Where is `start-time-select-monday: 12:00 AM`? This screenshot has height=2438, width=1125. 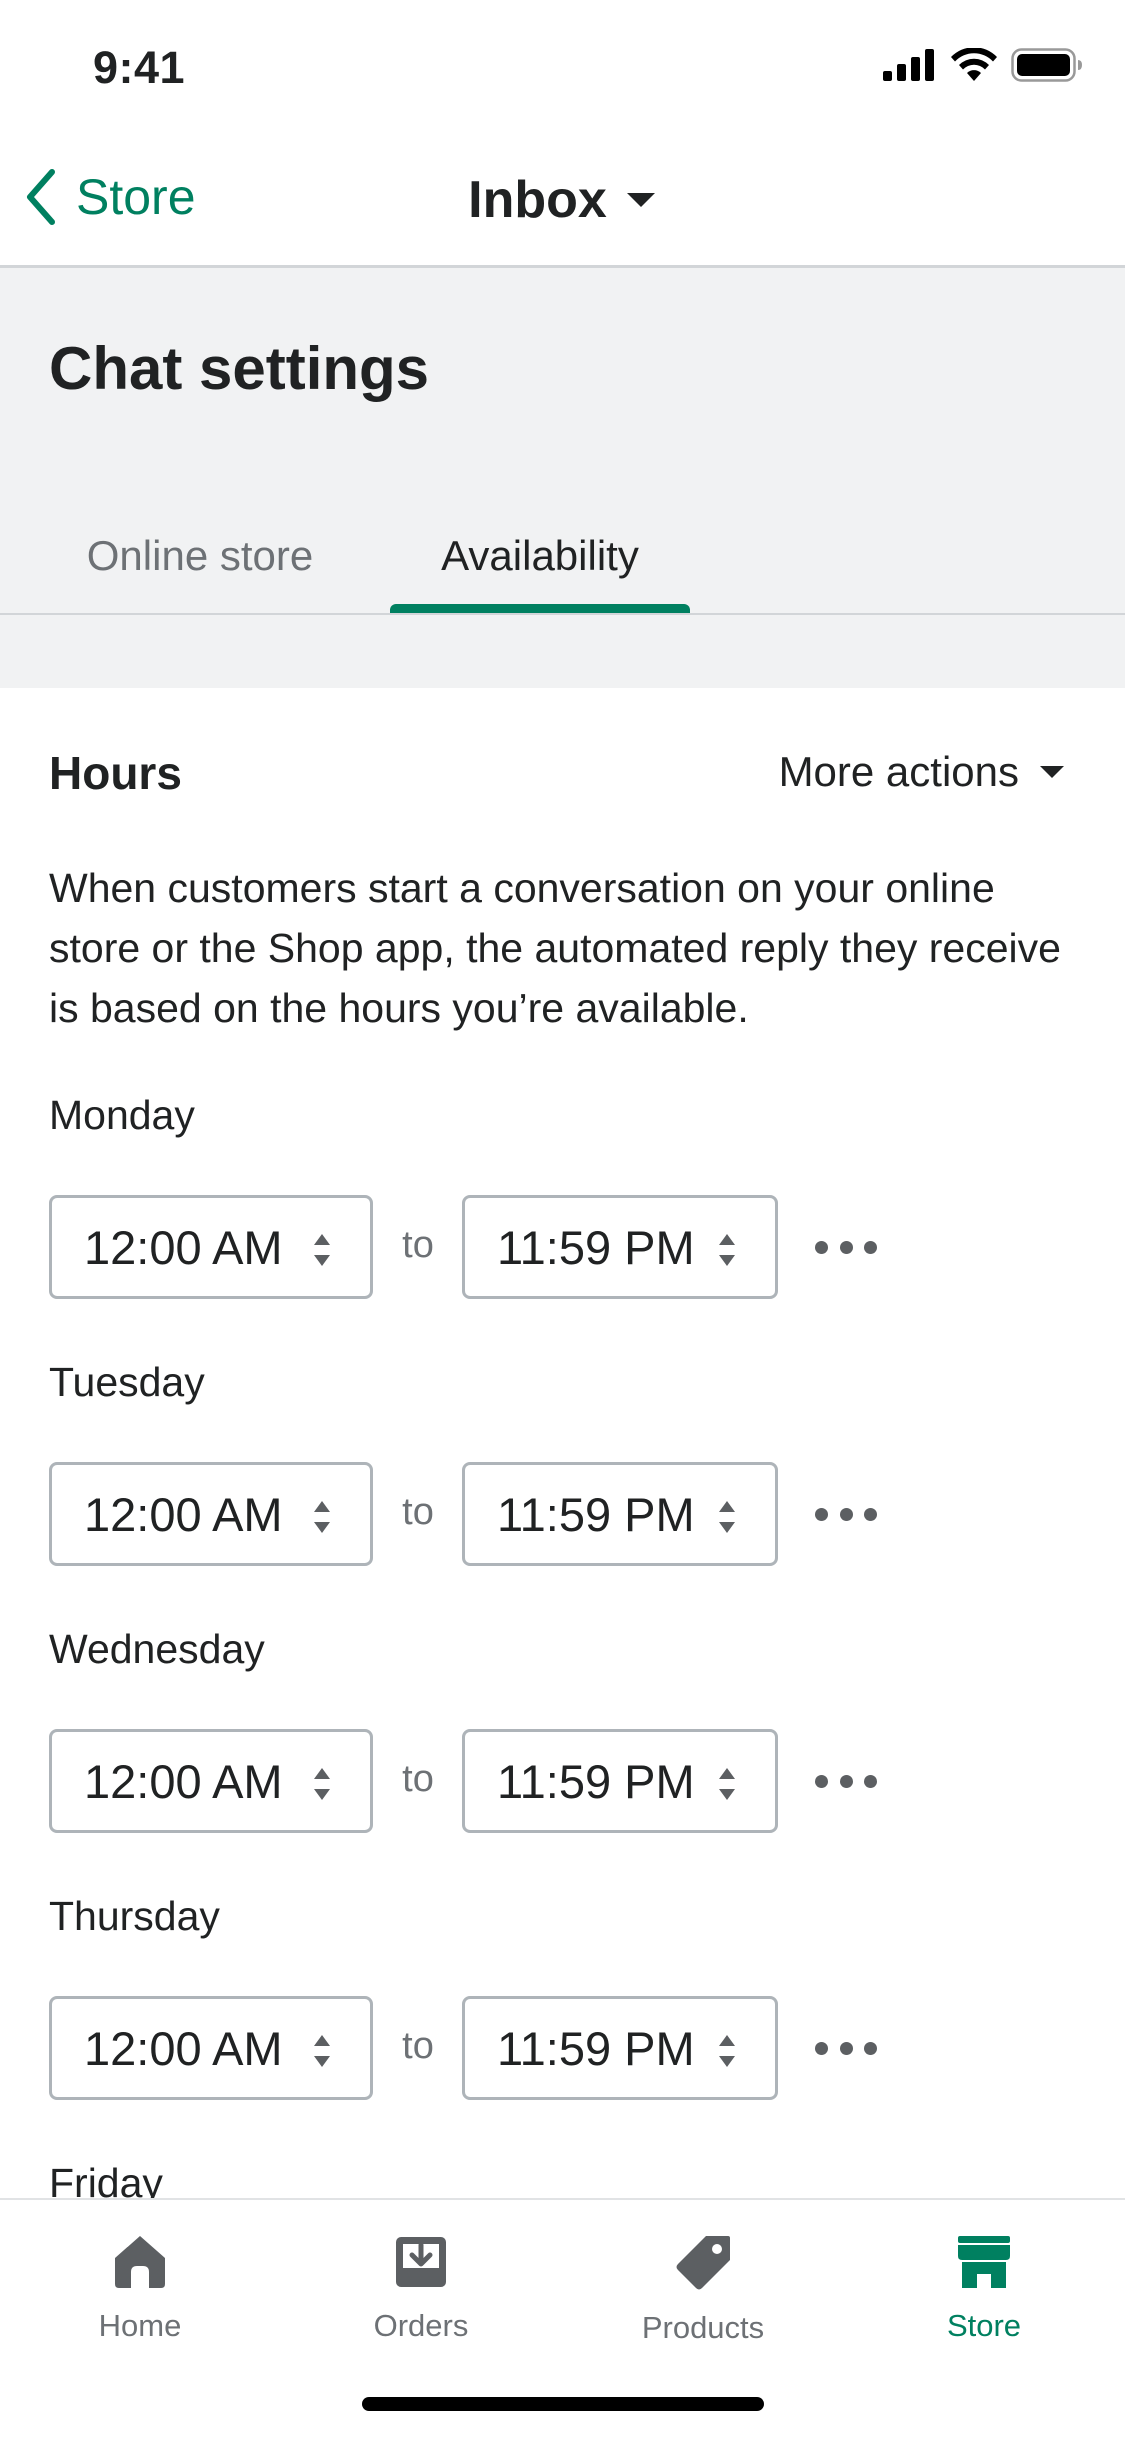 start-time-select-monday: 12:00 AM is located at coordinates (211, 1247).